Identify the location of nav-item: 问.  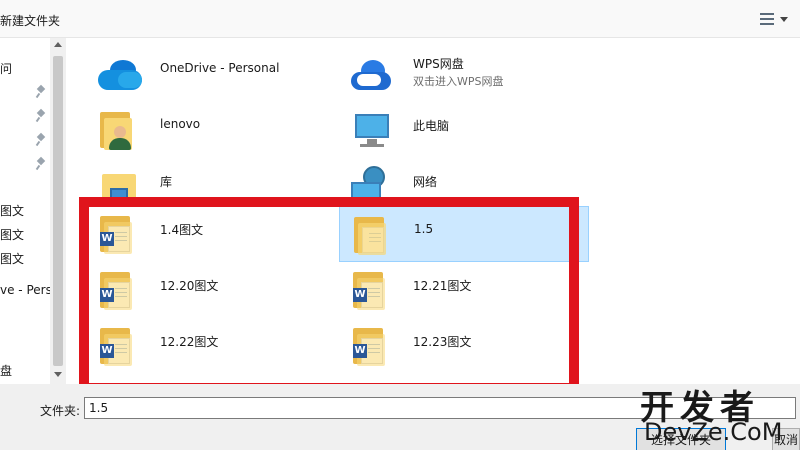
(25, 68).